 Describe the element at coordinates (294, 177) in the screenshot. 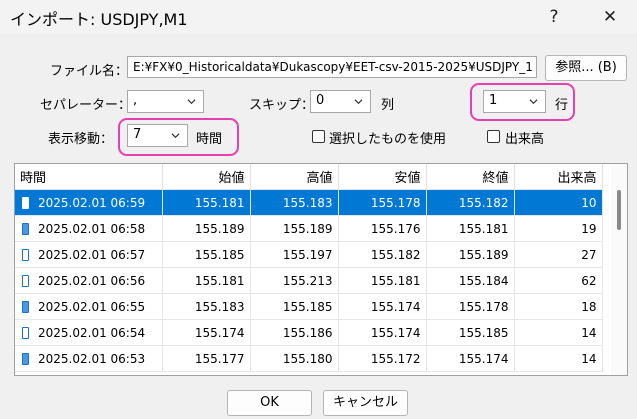

I see `column-header-high: 高値` at that location.